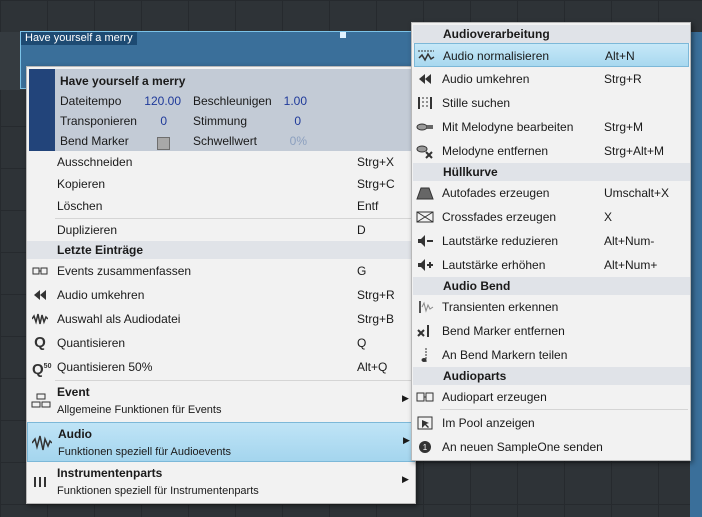  I want to click on event-volume-handle, so click(343, 35).